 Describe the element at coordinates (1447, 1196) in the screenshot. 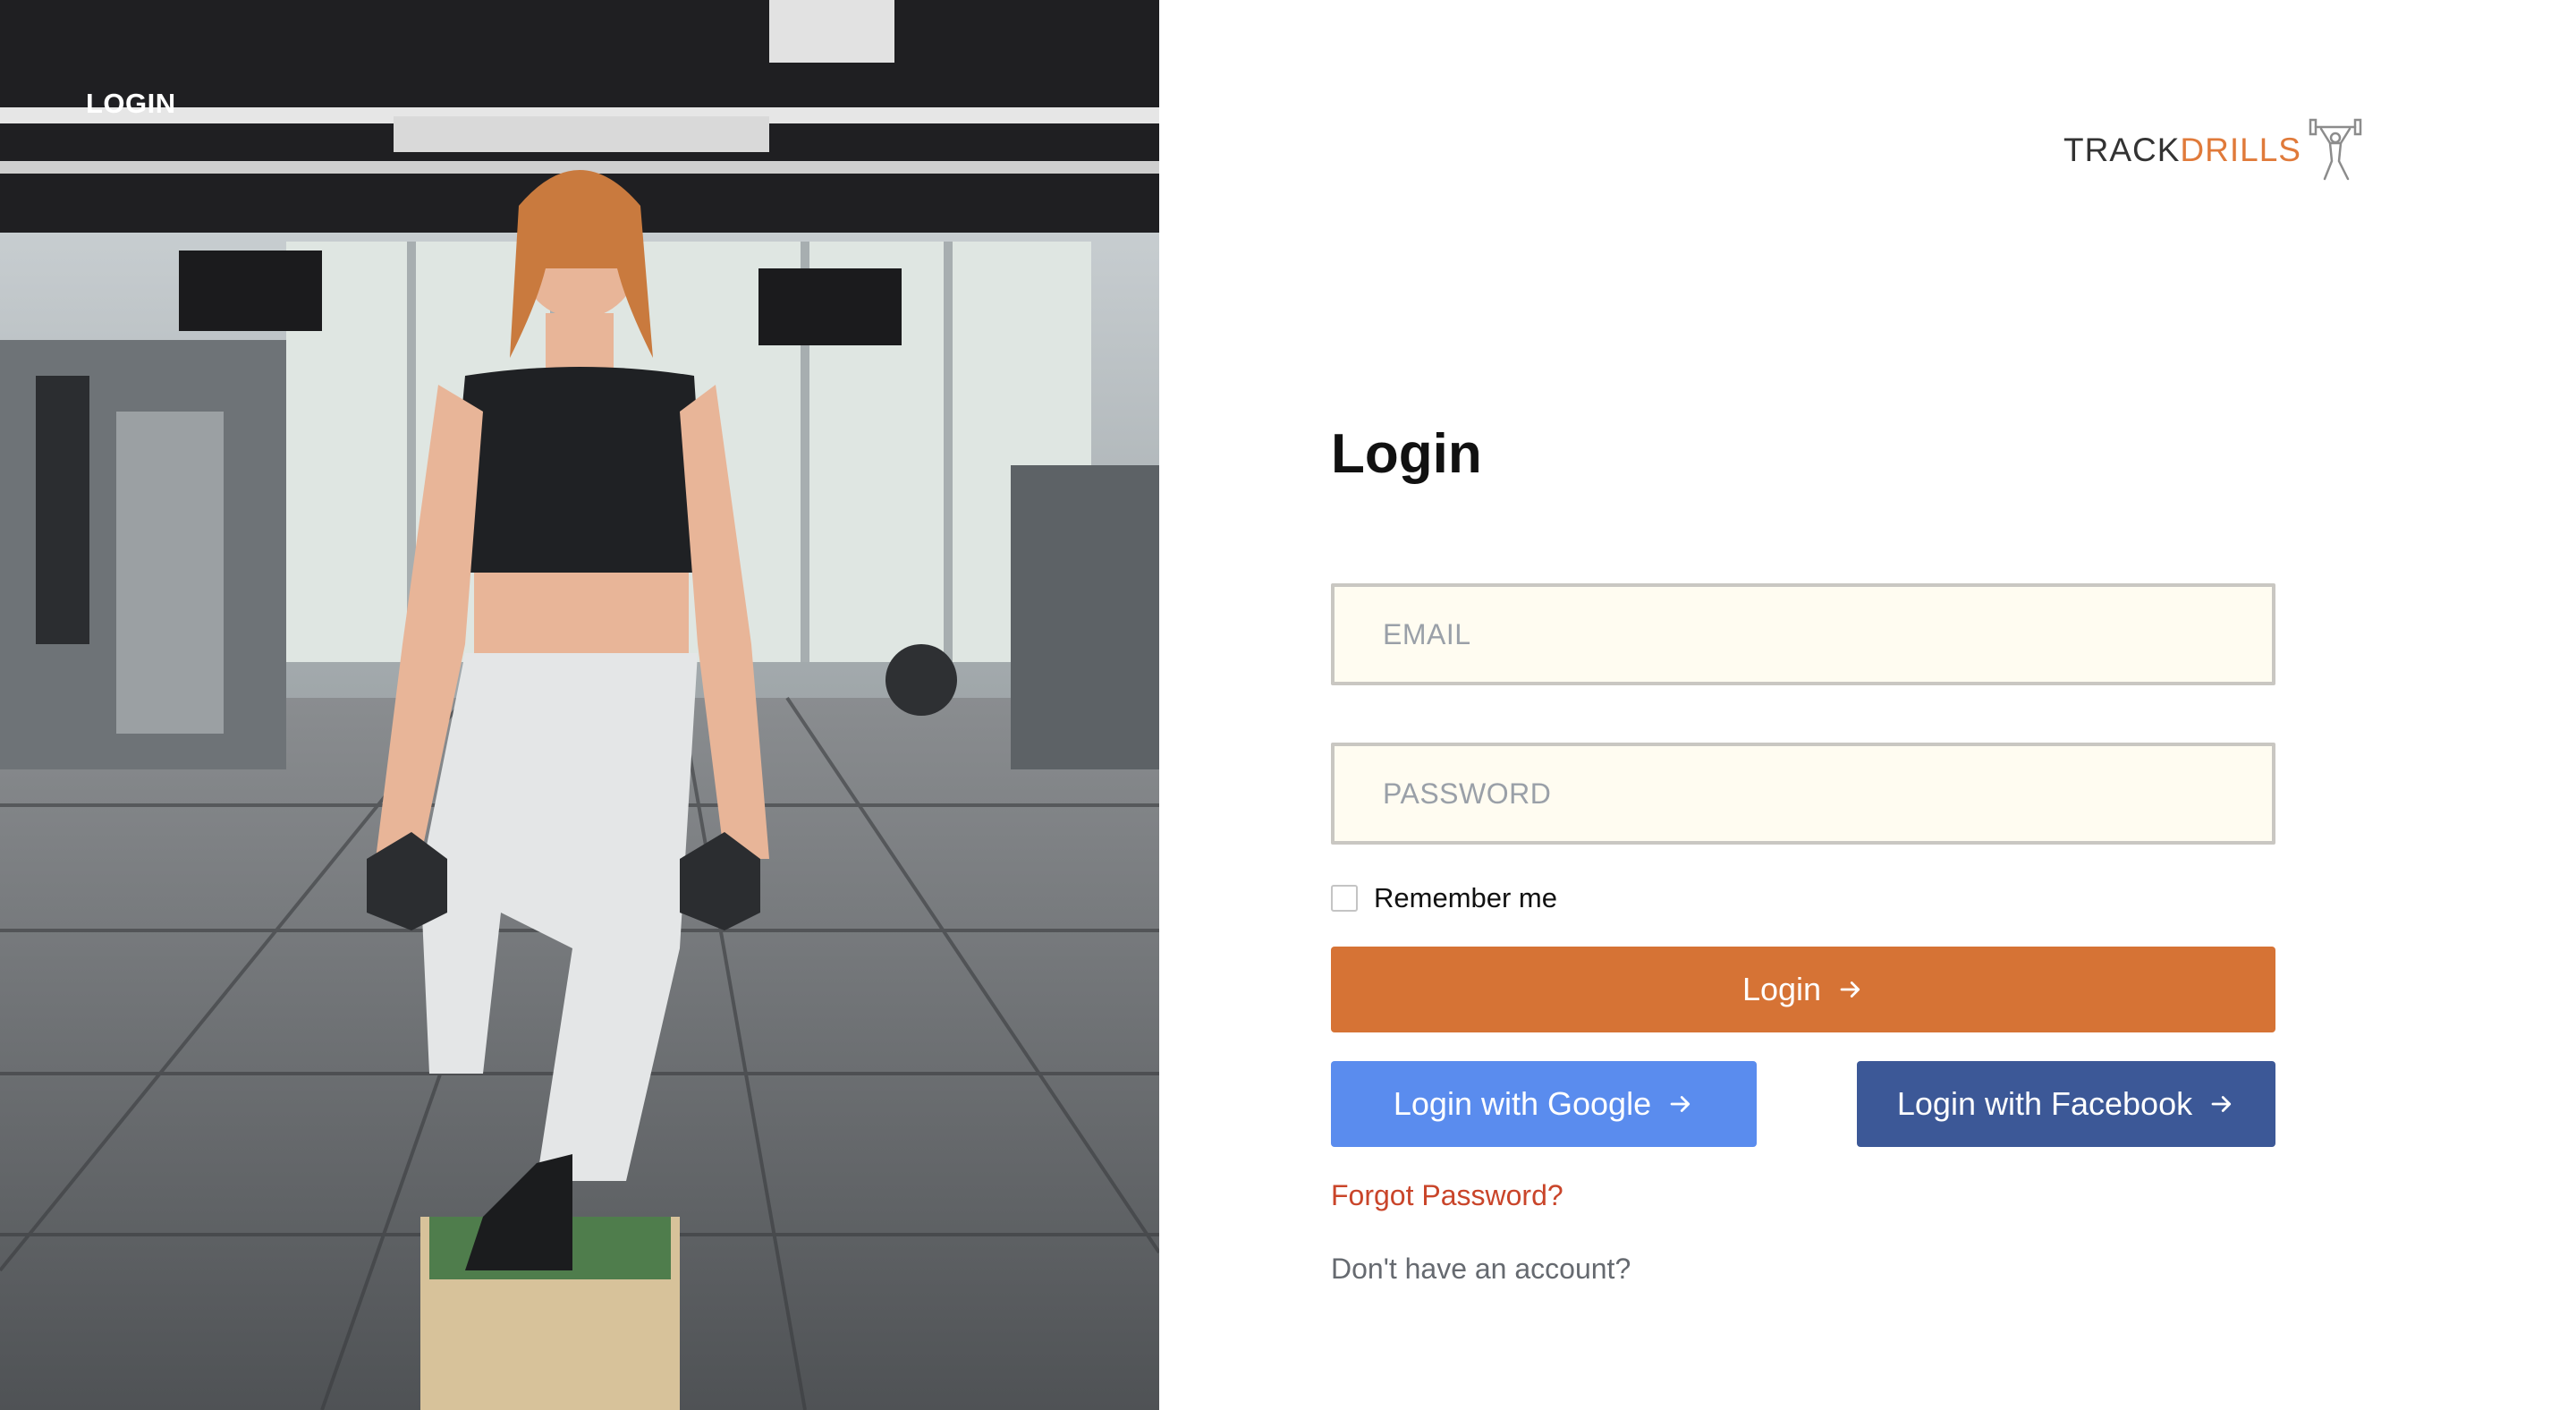

I see `forgot-password-link: Forgot Password?` at that location.